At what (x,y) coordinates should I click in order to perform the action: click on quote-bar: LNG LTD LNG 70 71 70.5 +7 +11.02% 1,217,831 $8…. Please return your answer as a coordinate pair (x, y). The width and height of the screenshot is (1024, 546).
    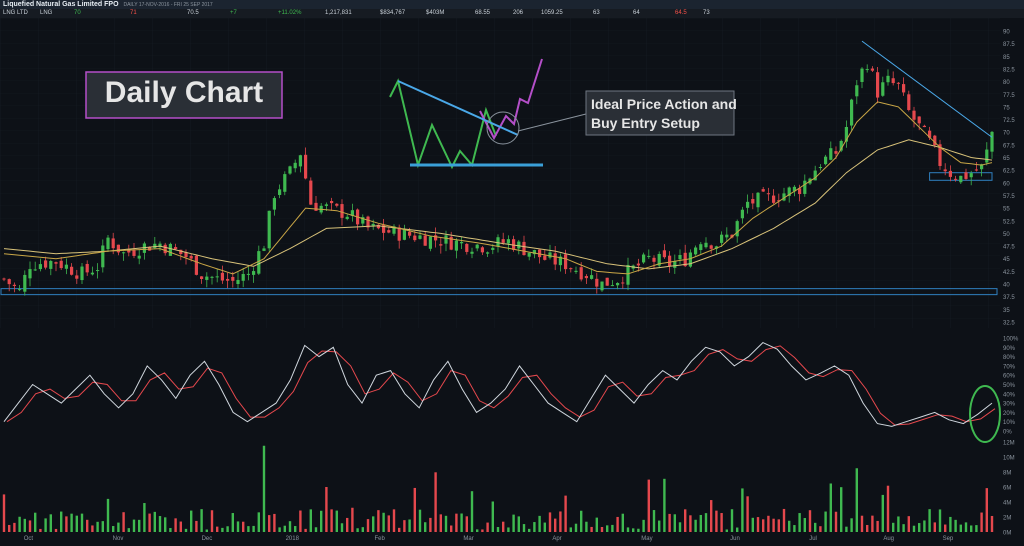
    Looking at the image, I should click on (512, 13).